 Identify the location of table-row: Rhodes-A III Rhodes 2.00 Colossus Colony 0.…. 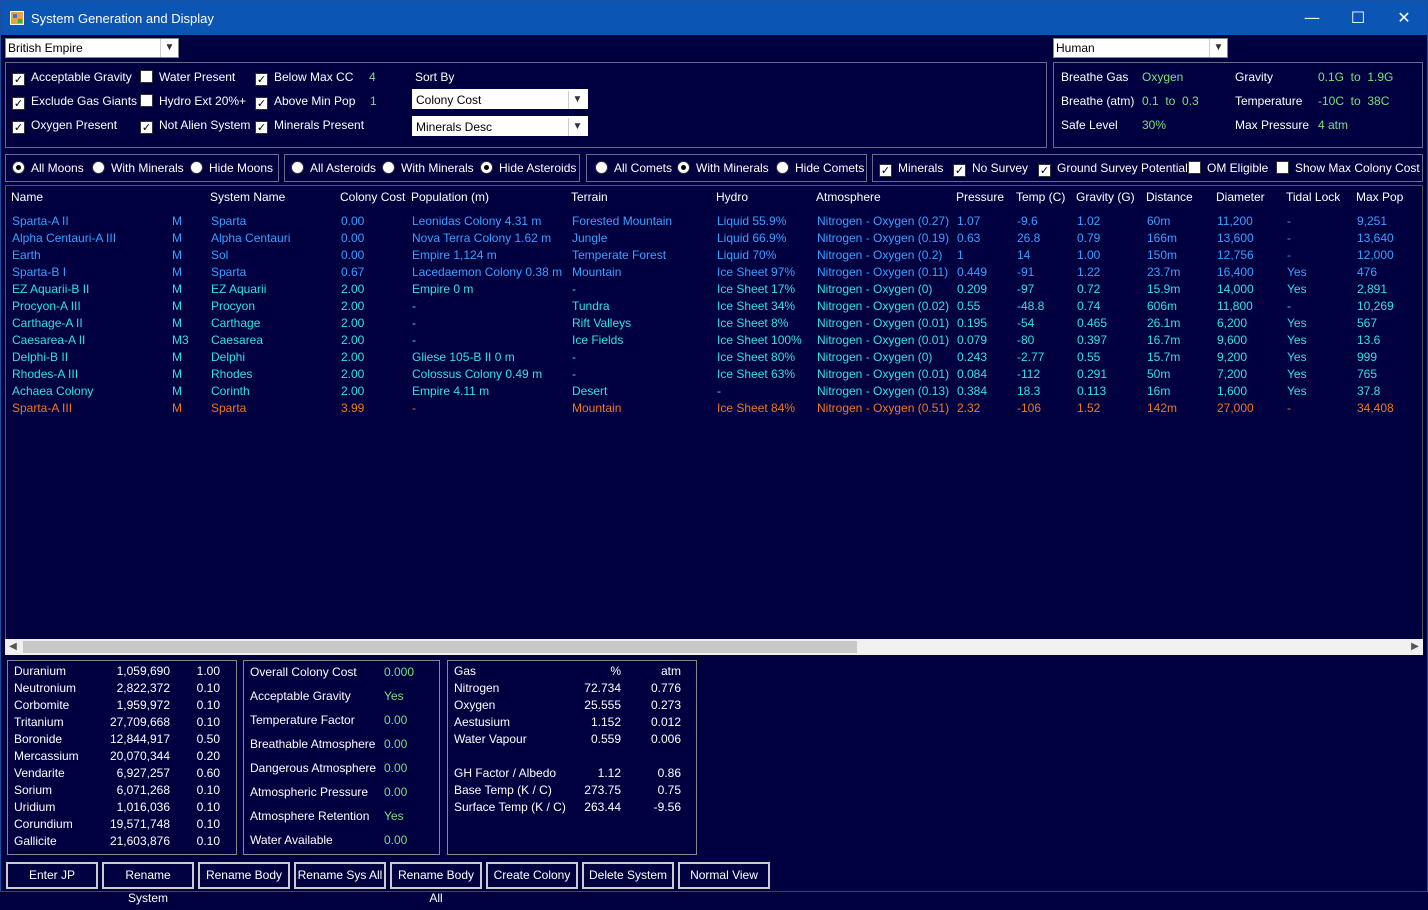
(706, 375).